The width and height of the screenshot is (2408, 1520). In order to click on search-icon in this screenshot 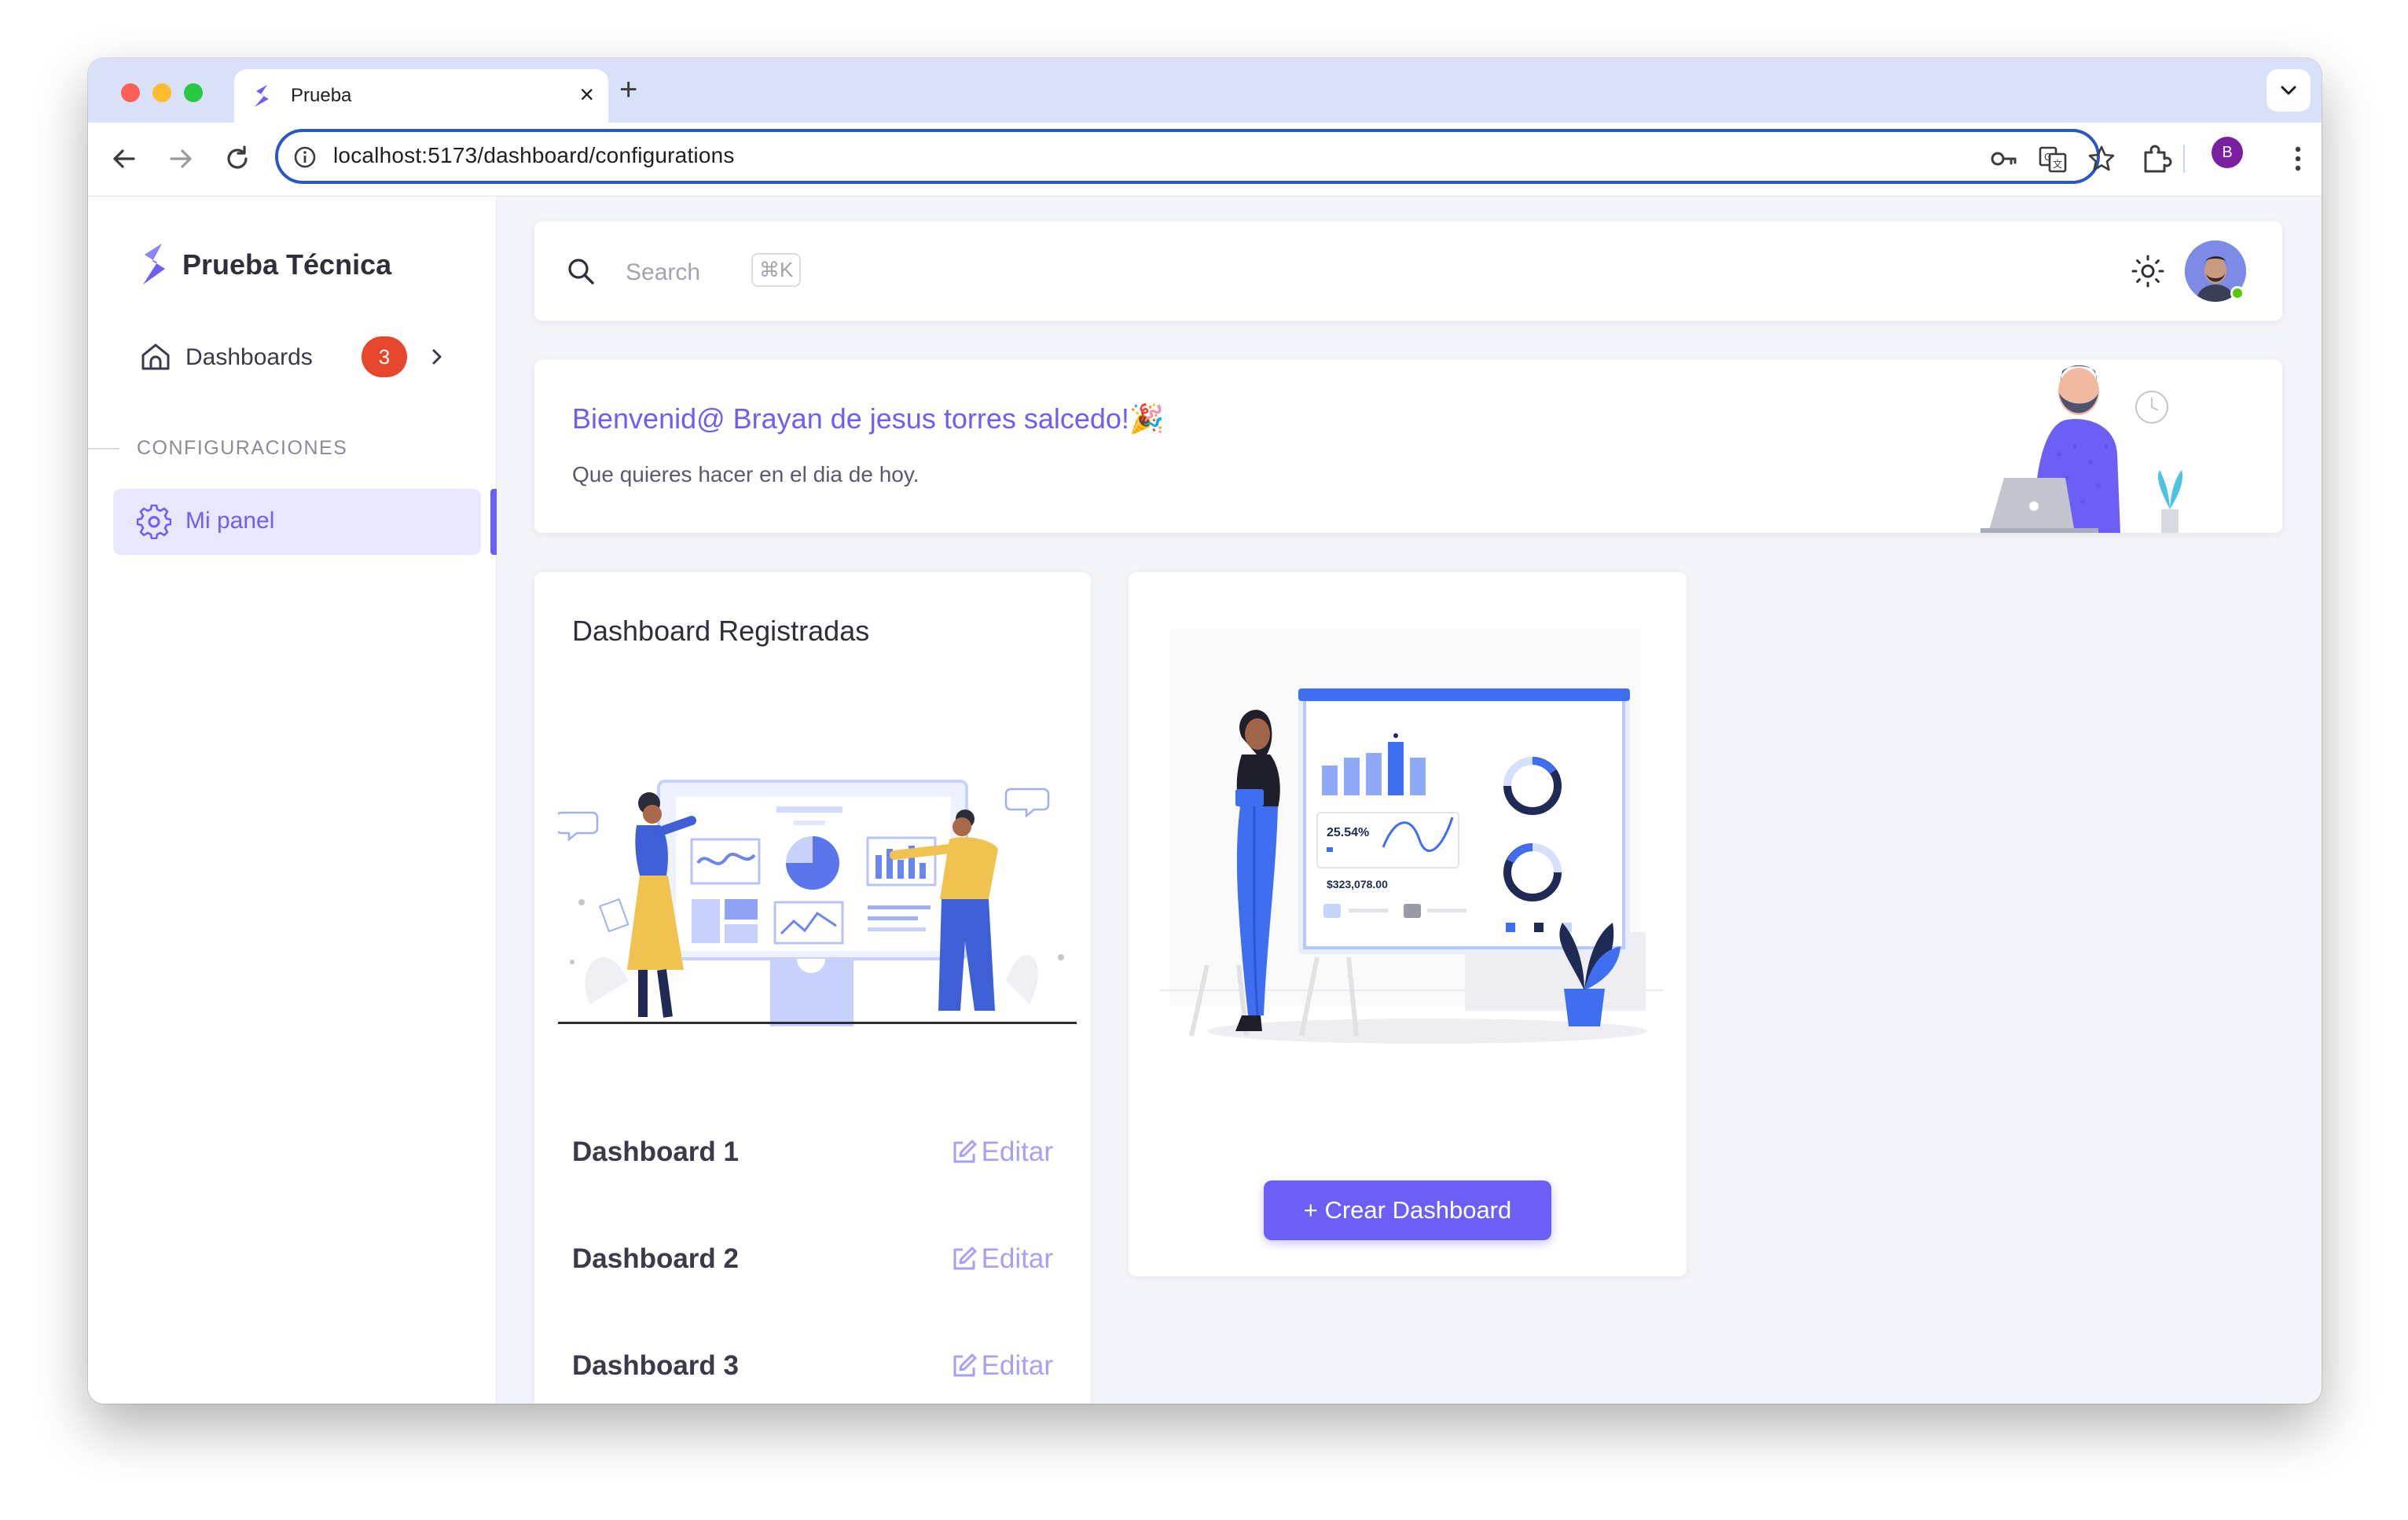, I will do `click(580, 272)`.